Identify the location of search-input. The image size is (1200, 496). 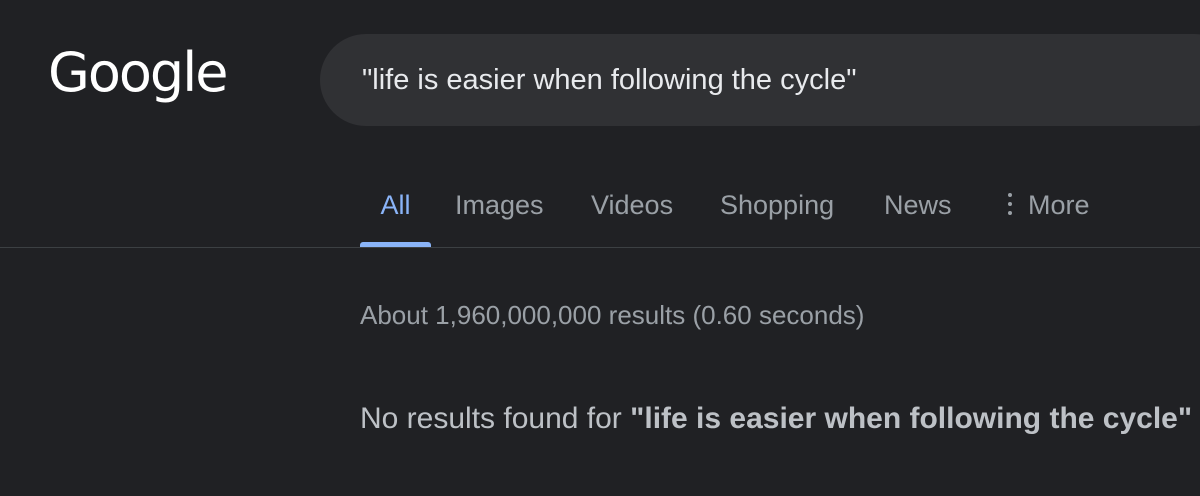
(772, 80).